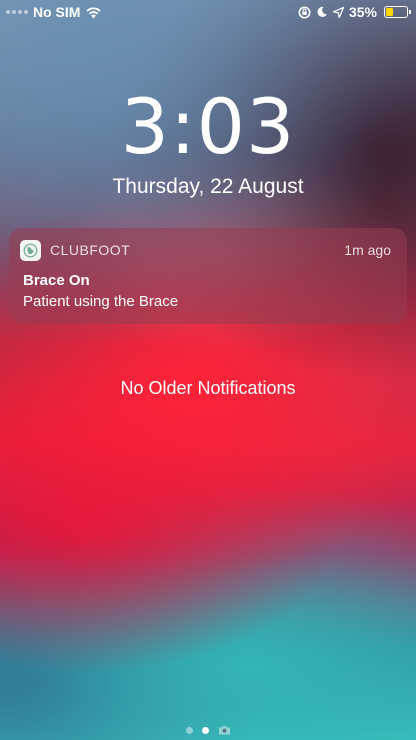 The image size is (416, 740). Describe the element at coordinates (367, 250) in the screenshot. I see `notification-time: 1m ago` at that location.